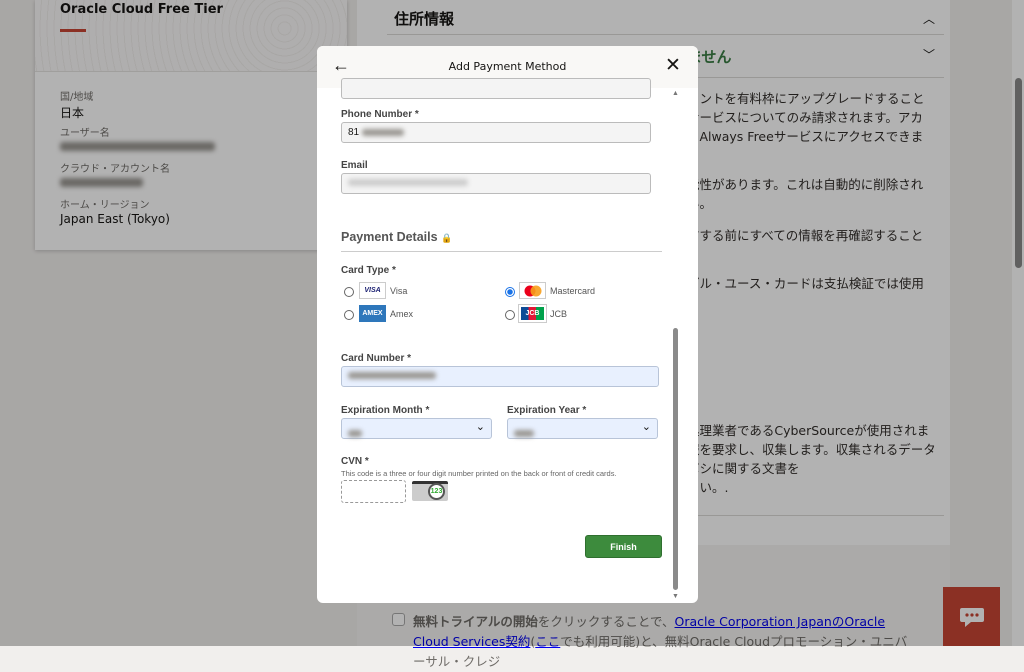 The height and width of the screenshot is (672, 1024). I want to click on card-number-input, so click(500, 376).